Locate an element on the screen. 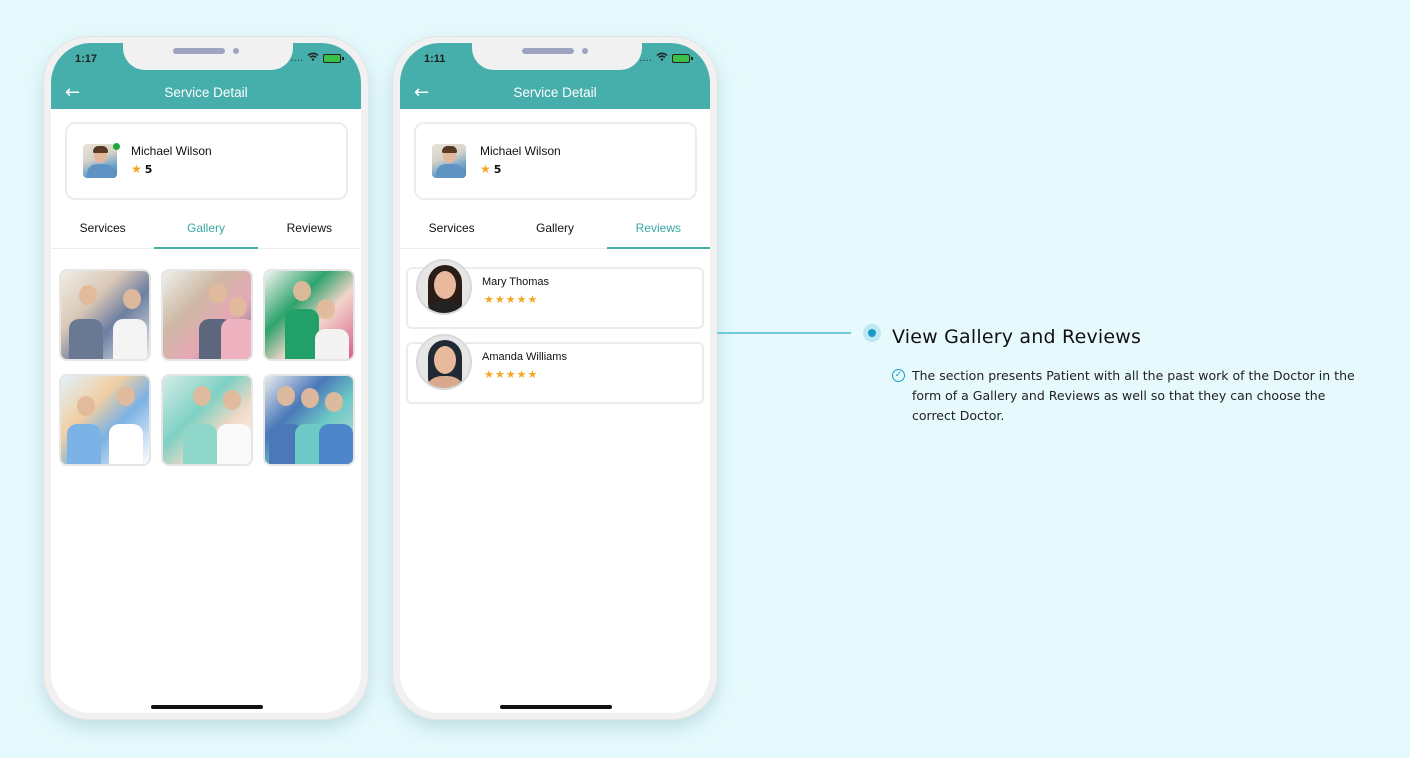  app-header: 1:11 .... ← Service Detail is located at coordinates (555, 76).